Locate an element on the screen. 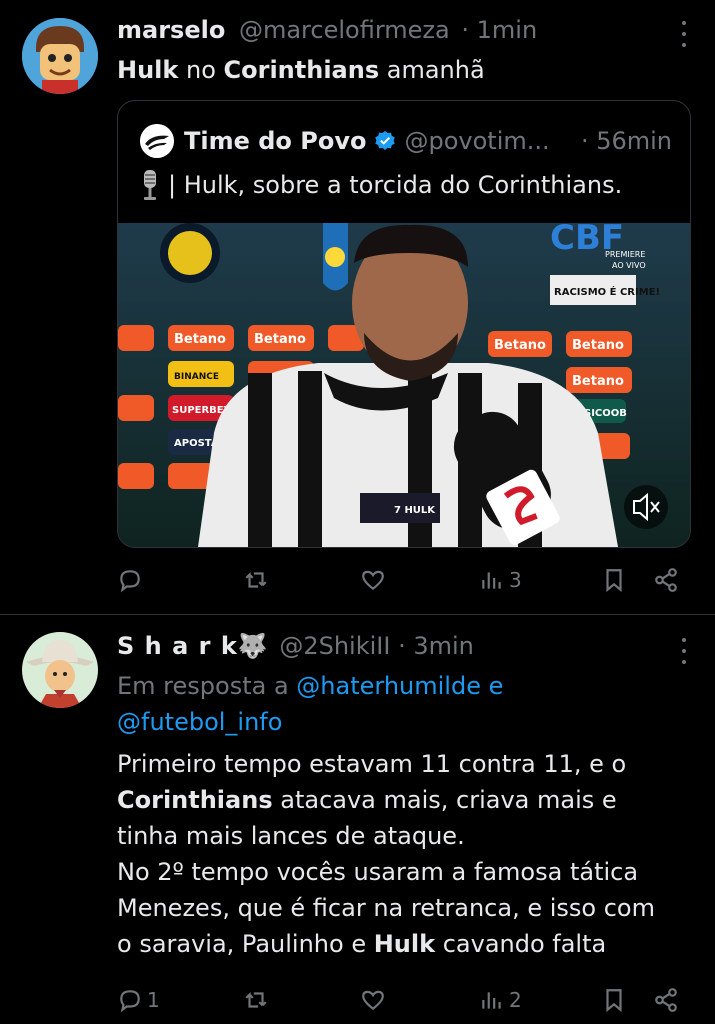 The height and width of the screenshot is (1024, 715). tweet-header: S h a r k🐺 @2ShikiII · 3min is located at coordinates (386, 649).